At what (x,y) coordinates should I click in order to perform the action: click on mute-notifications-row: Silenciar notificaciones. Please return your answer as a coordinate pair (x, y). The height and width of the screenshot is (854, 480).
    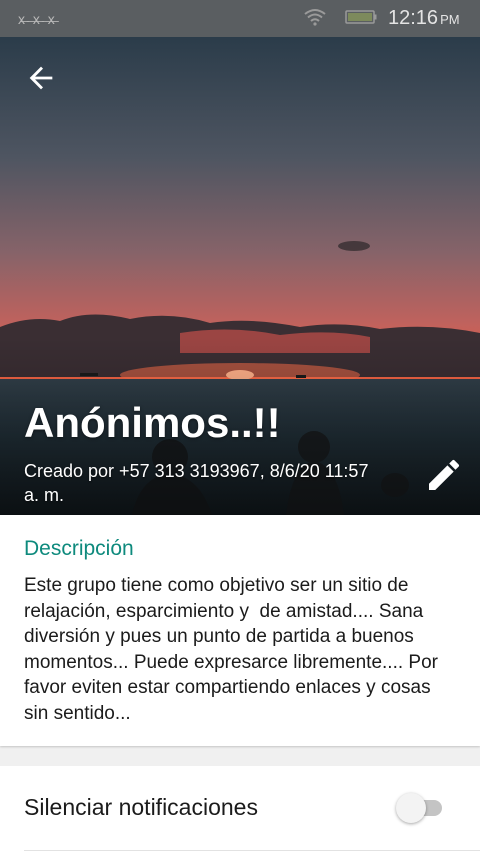
    Looking at the image, I should click on (240, 810).